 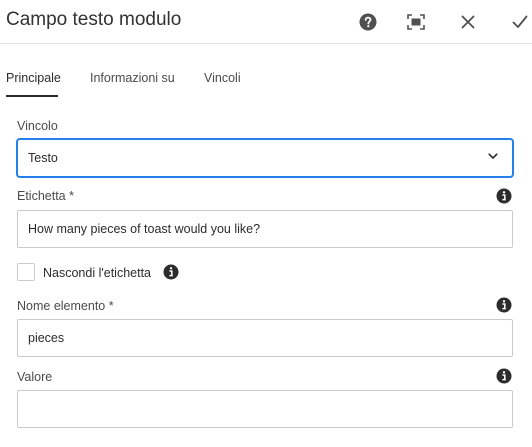 I want to click on constraint-label: Vincolo, so click(x=37, y=126).